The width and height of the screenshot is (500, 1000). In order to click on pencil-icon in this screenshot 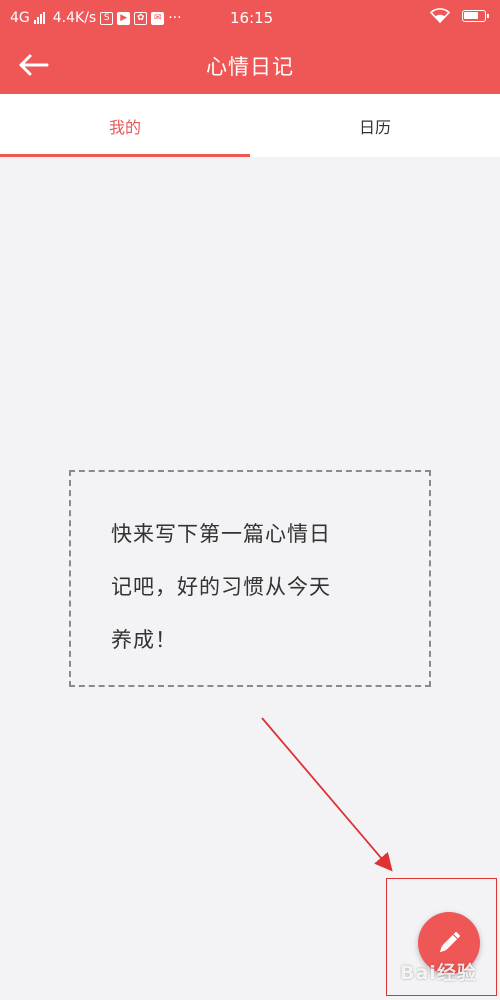, I will do `click(449, 942)`.